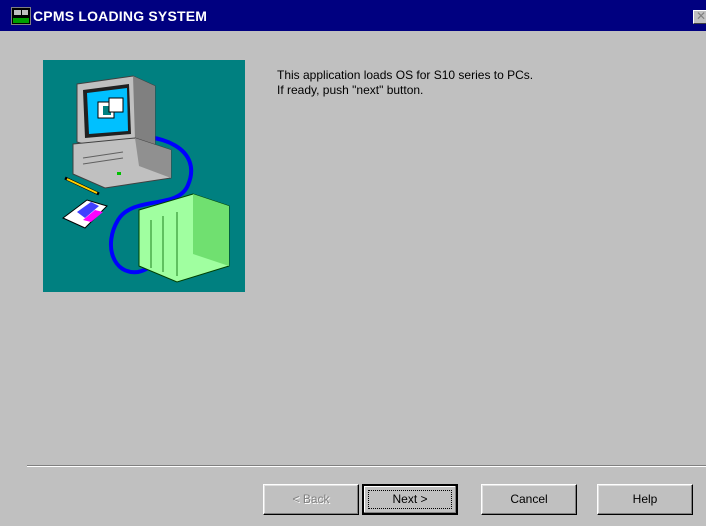 The width and height of the screenshot is (706, 526). I want to click on pc-and-controller-illustration, so click(144, 176).